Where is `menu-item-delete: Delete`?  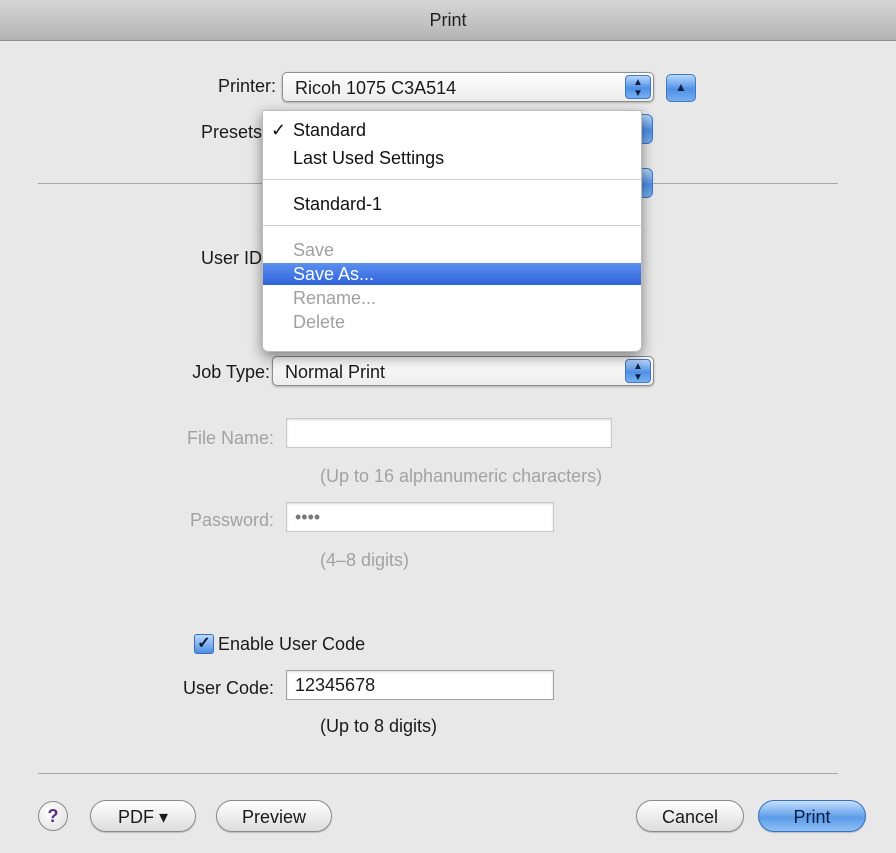 menu-item-delete: Delete is located at coordinates (319, 322).